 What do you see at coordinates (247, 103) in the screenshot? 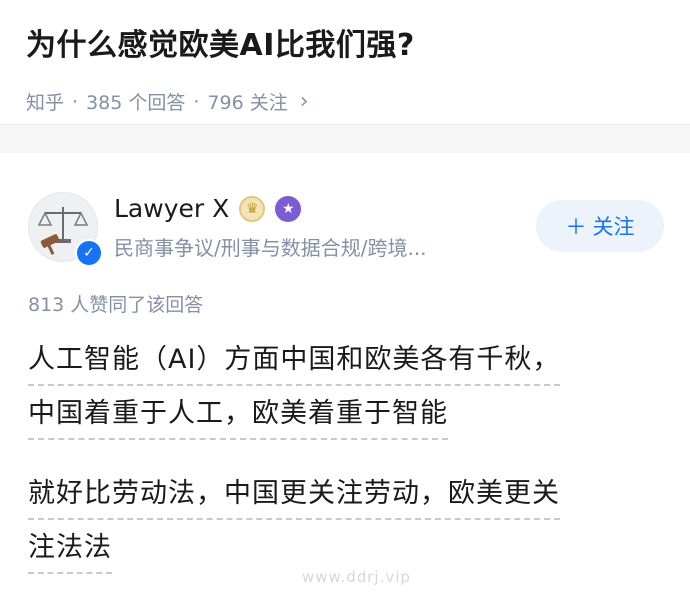
I see `followers-count: 796 关注` at bounding box center [247, 103].